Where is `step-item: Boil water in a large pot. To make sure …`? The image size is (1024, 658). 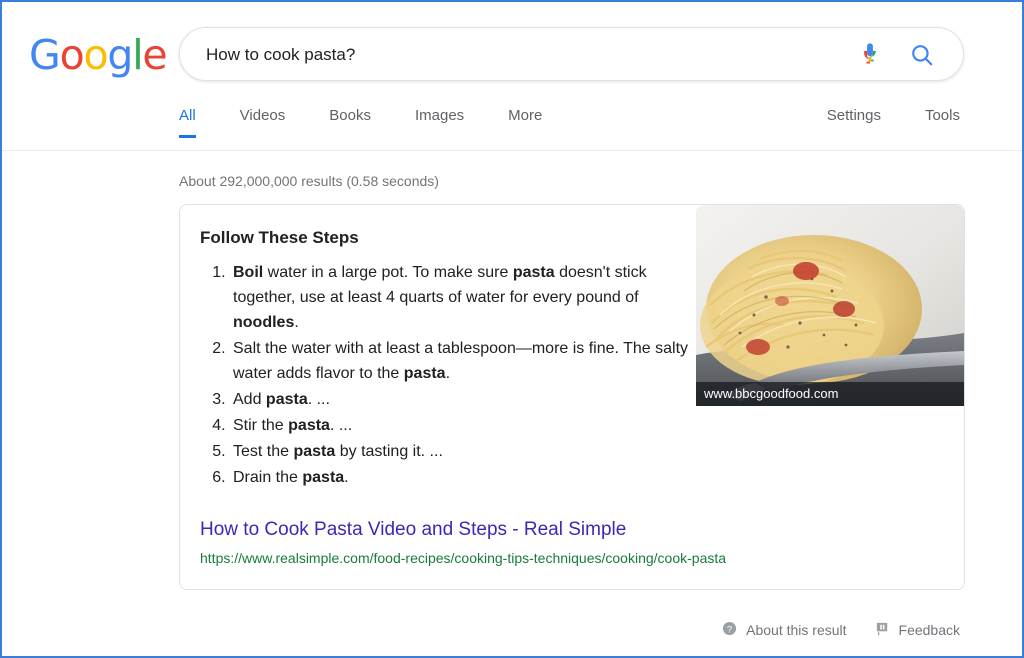
step-item: Boil water in a large pot. To make sure … is located at coordinates (465, 297).